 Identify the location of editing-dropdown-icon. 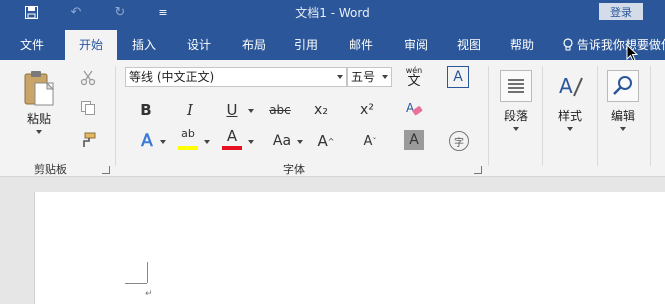
(623, 129).